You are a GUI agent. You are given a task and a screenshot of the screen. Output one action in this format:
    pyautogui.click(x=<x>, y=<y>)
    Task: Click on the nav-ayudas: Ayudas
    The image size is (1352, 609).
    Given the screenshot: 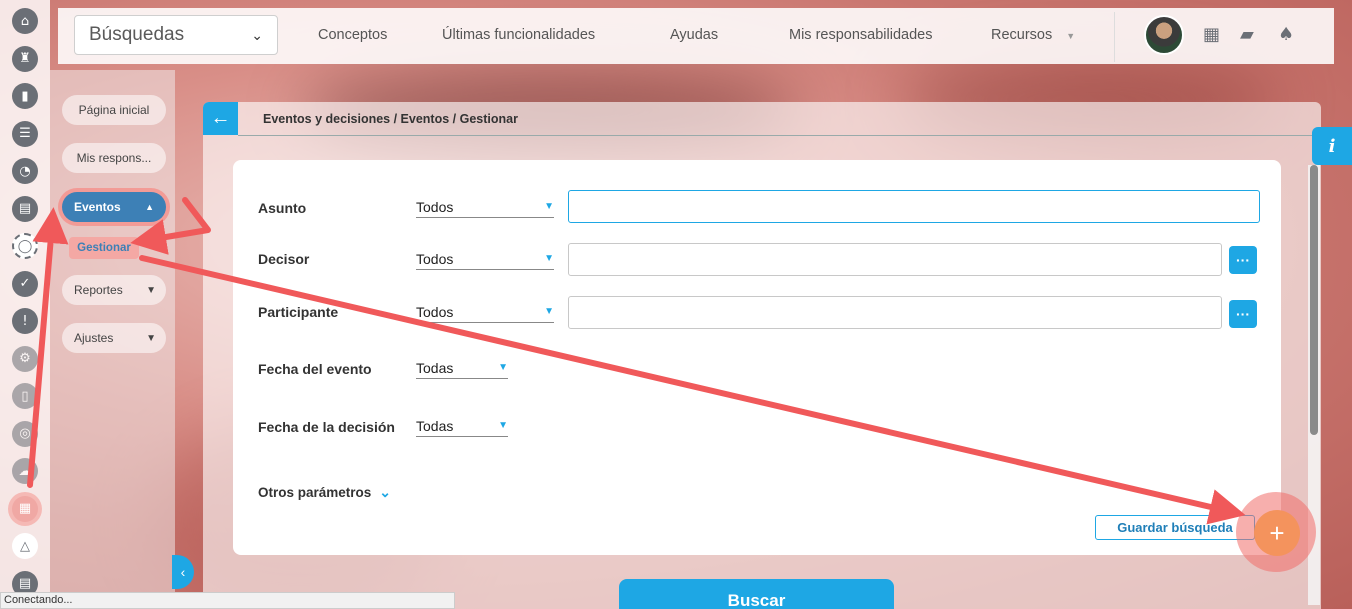 What is the action you would take?
    pyautogui.click(x=694, y=35)
    